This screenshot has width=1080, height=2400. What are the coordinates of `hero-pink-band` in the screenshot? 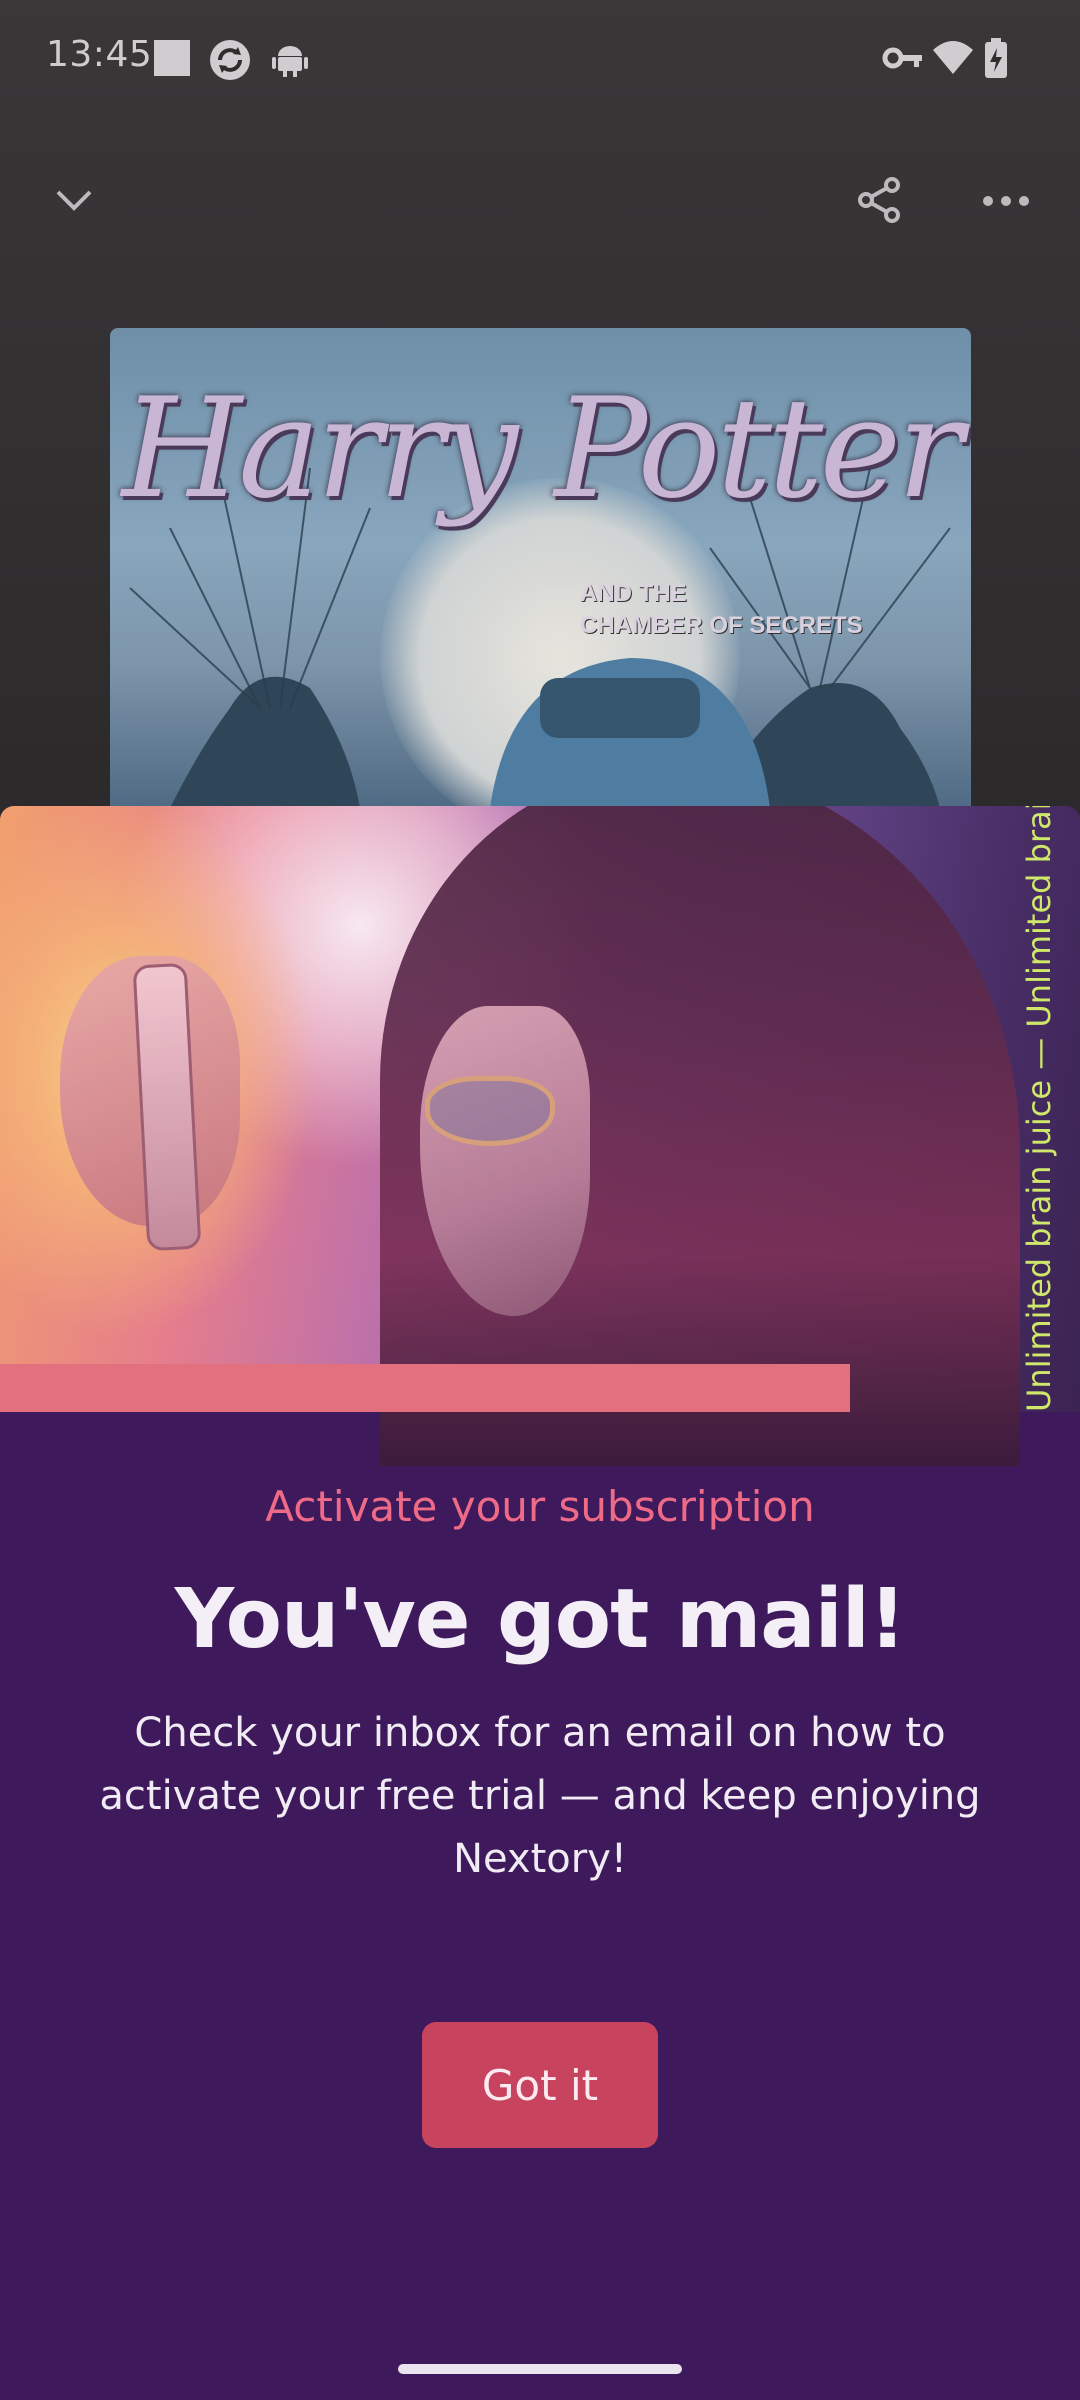 It's located at (425, 1388).